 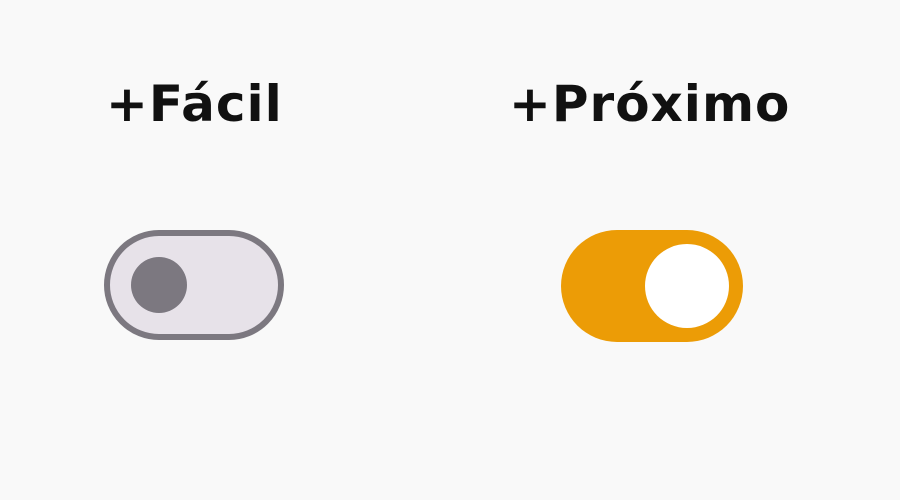 What do you see at coordinates (159, 285) in the screenshot?
I see `facil-toggle-knob` at bounding box center [159, 285].